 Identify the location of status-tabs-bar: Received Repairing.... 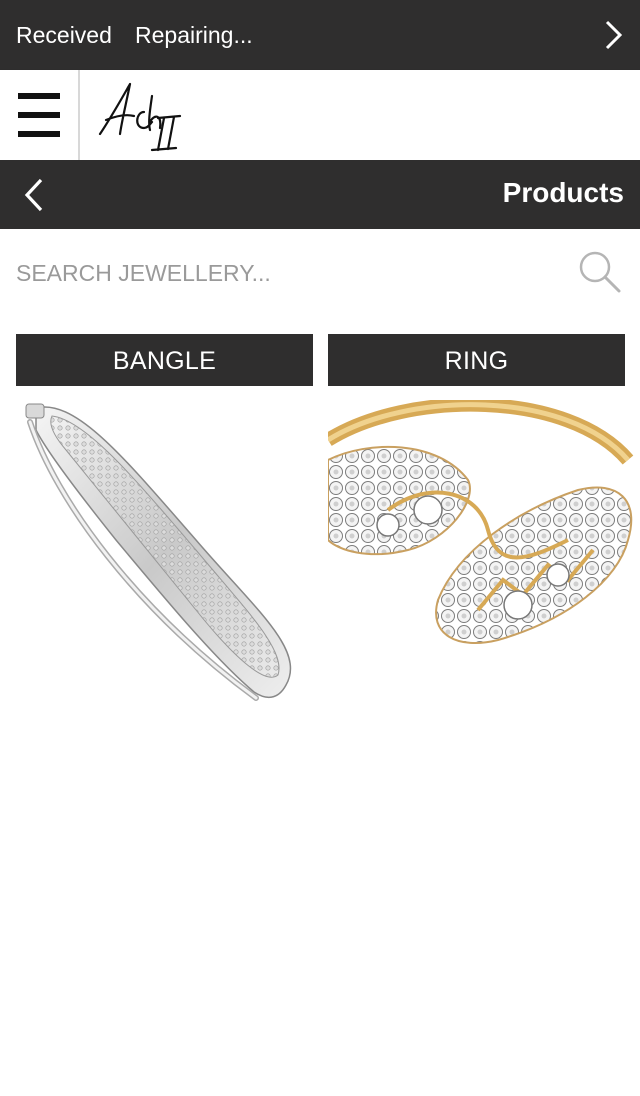
(320, 35).